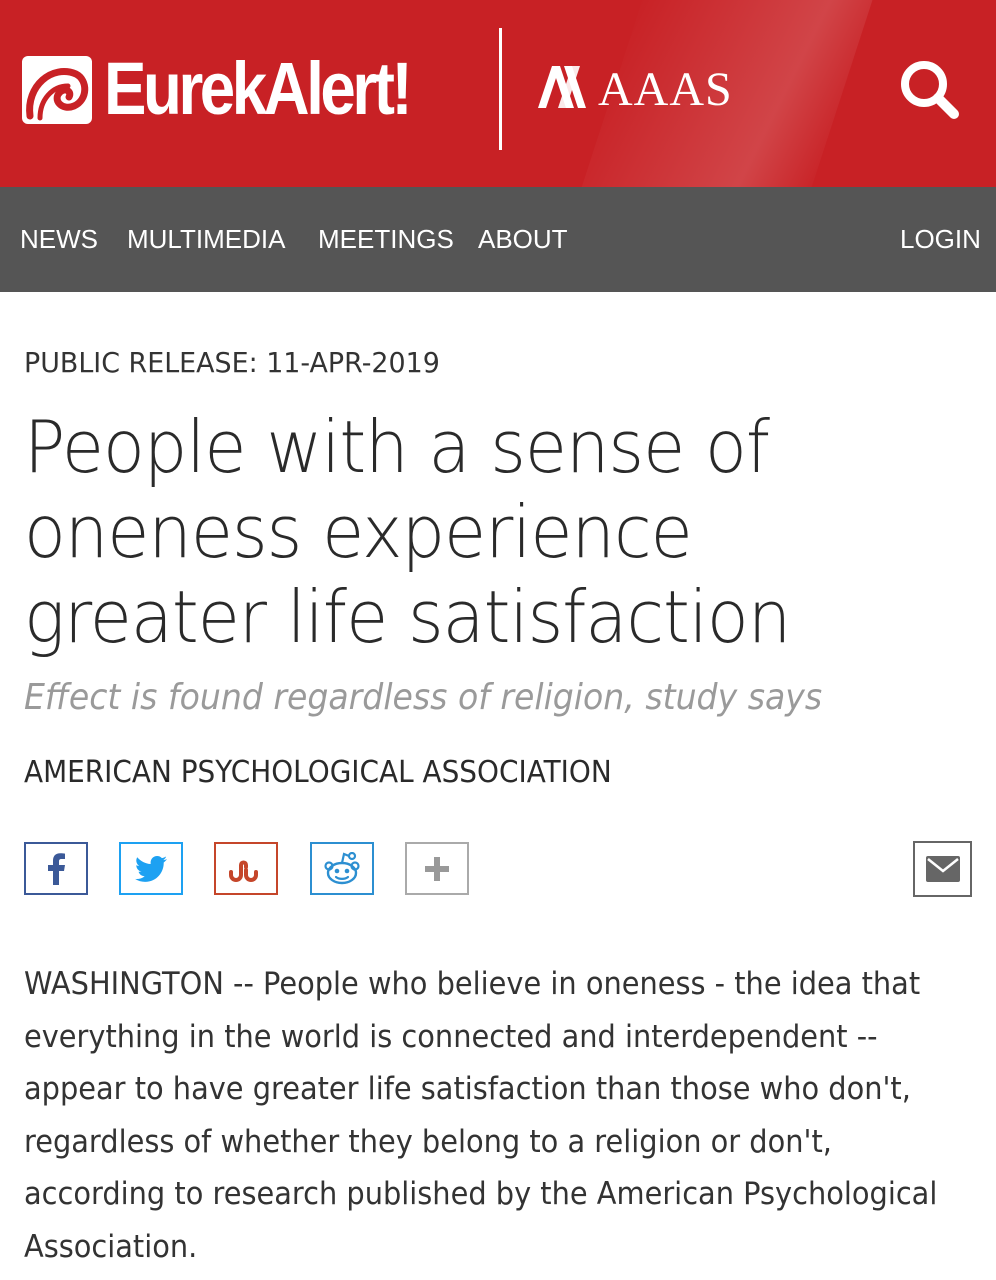 The width and height of the screenshot is (996, 1280). What do you see at coordinates (111, 1246) in the screenshot?
I see `body-line: Association.` at bounding box center [111, 1246].